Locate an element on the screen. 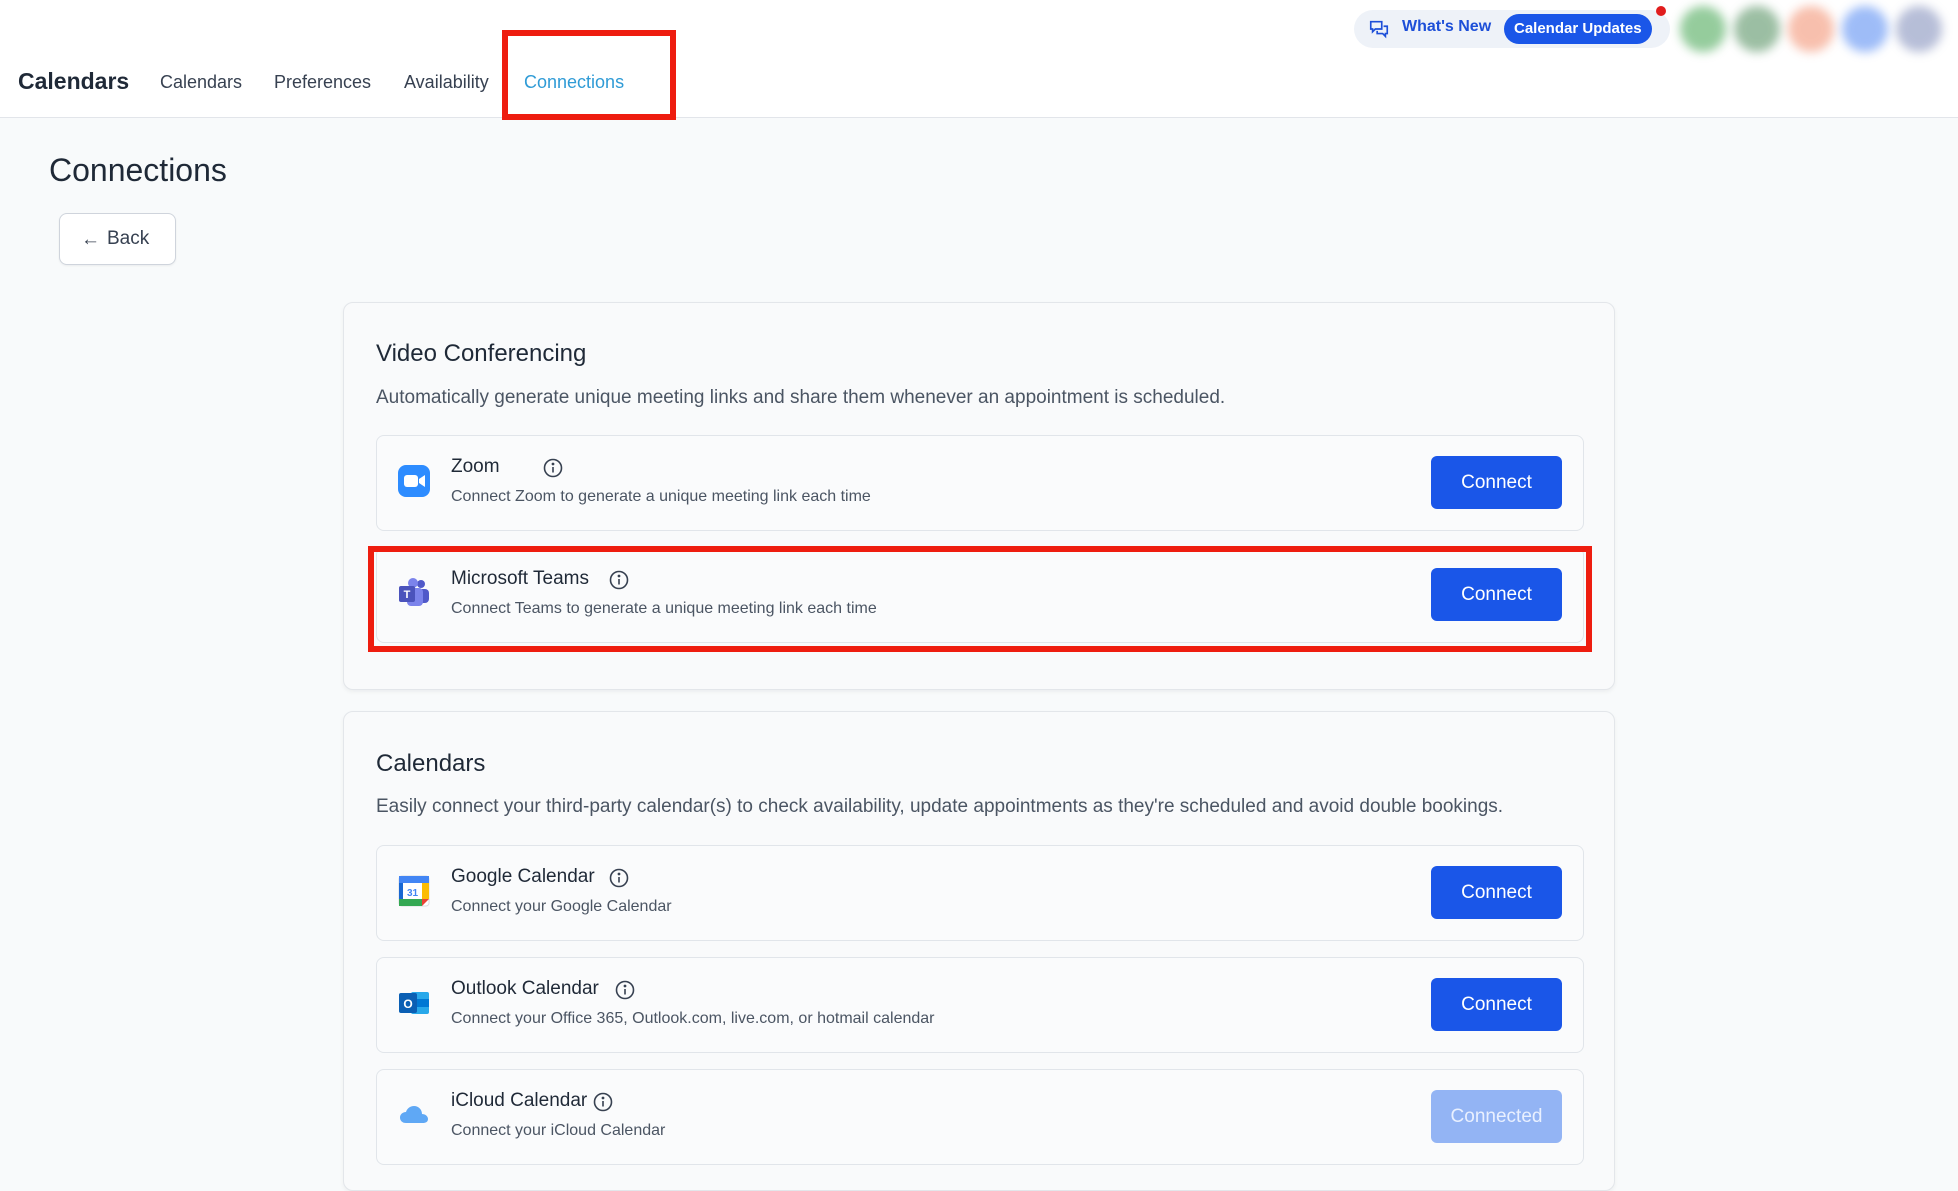 The width and height of the screenshot is (1958, 1191). back-button-label: Back is located at coordinates (128, 238).